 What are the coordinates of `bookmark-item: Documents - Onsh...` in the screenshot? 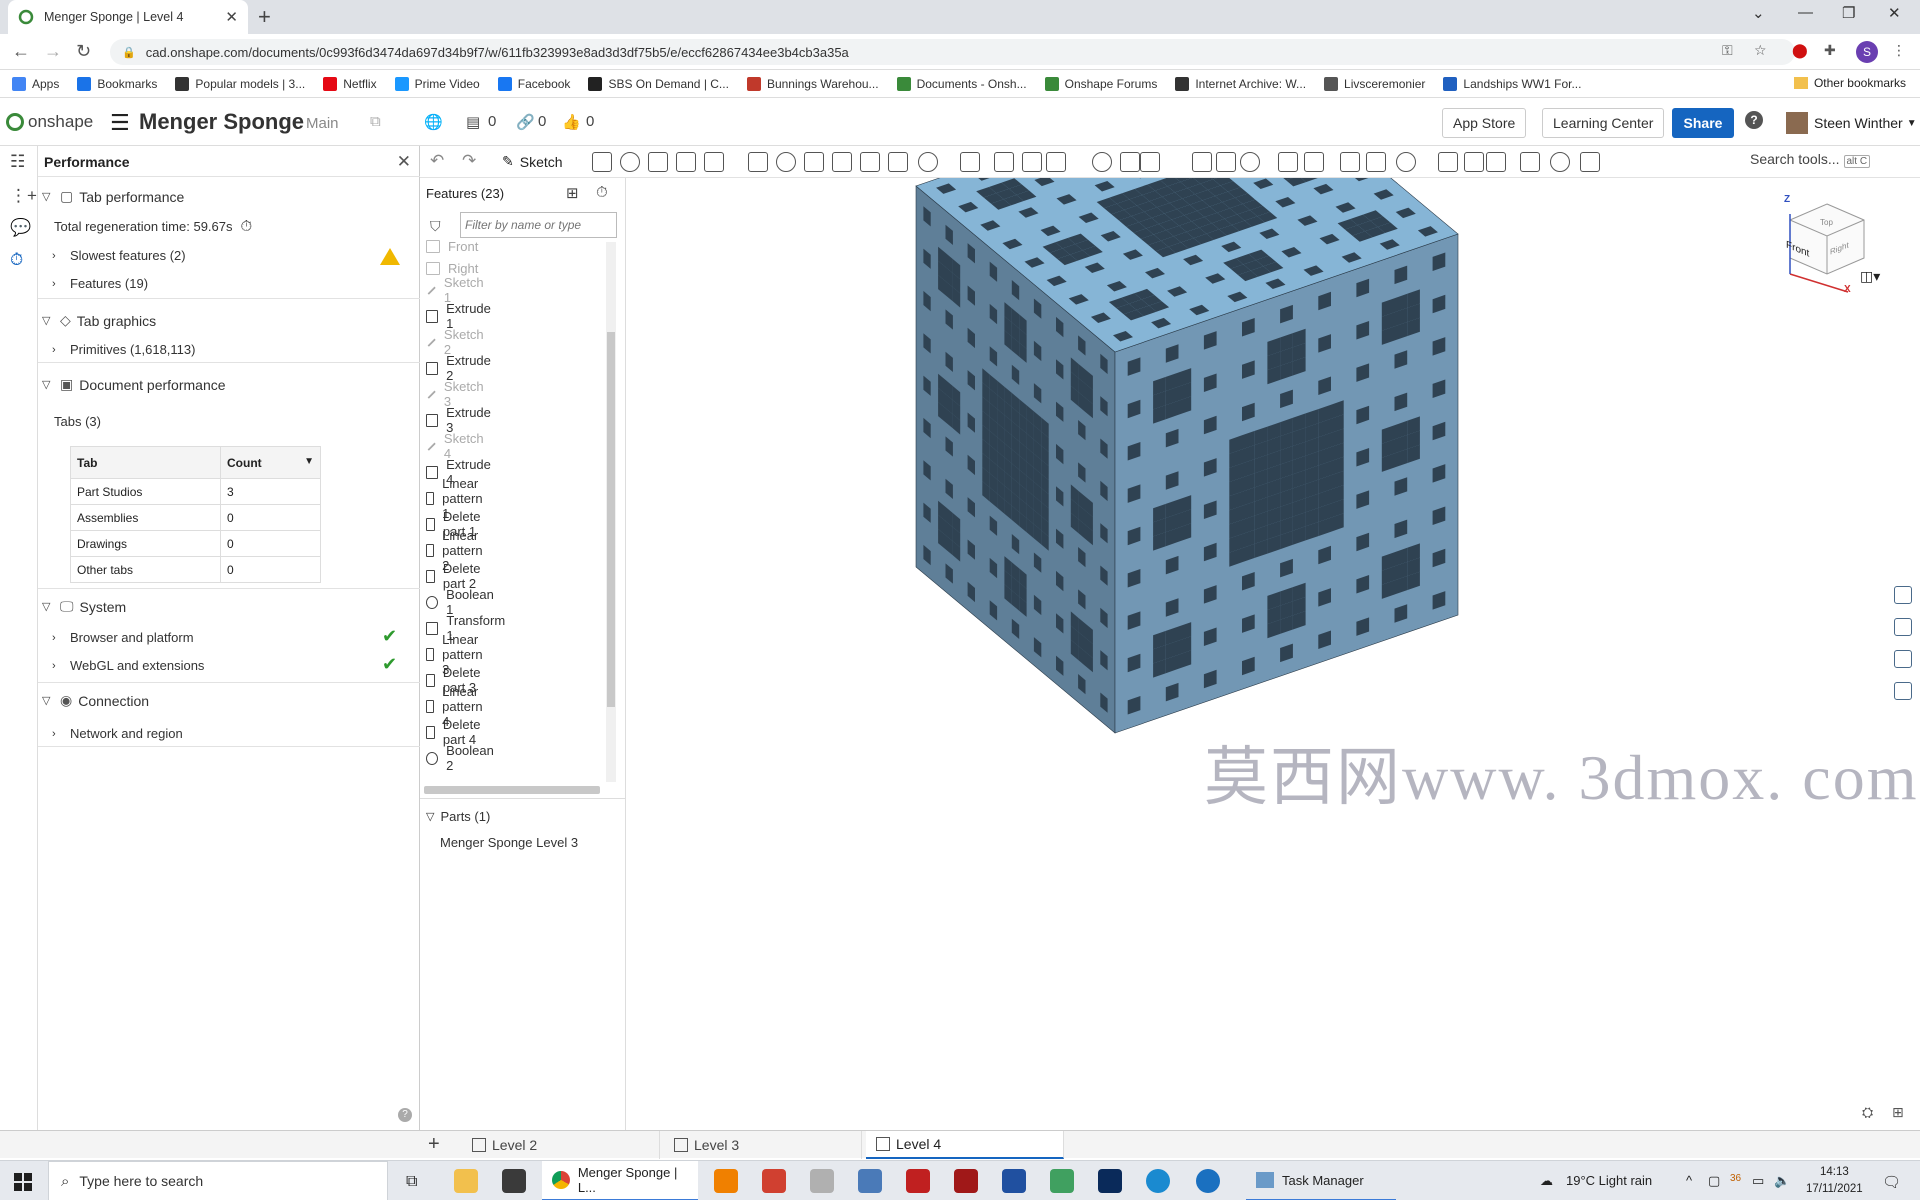 It's located at (961, 83).